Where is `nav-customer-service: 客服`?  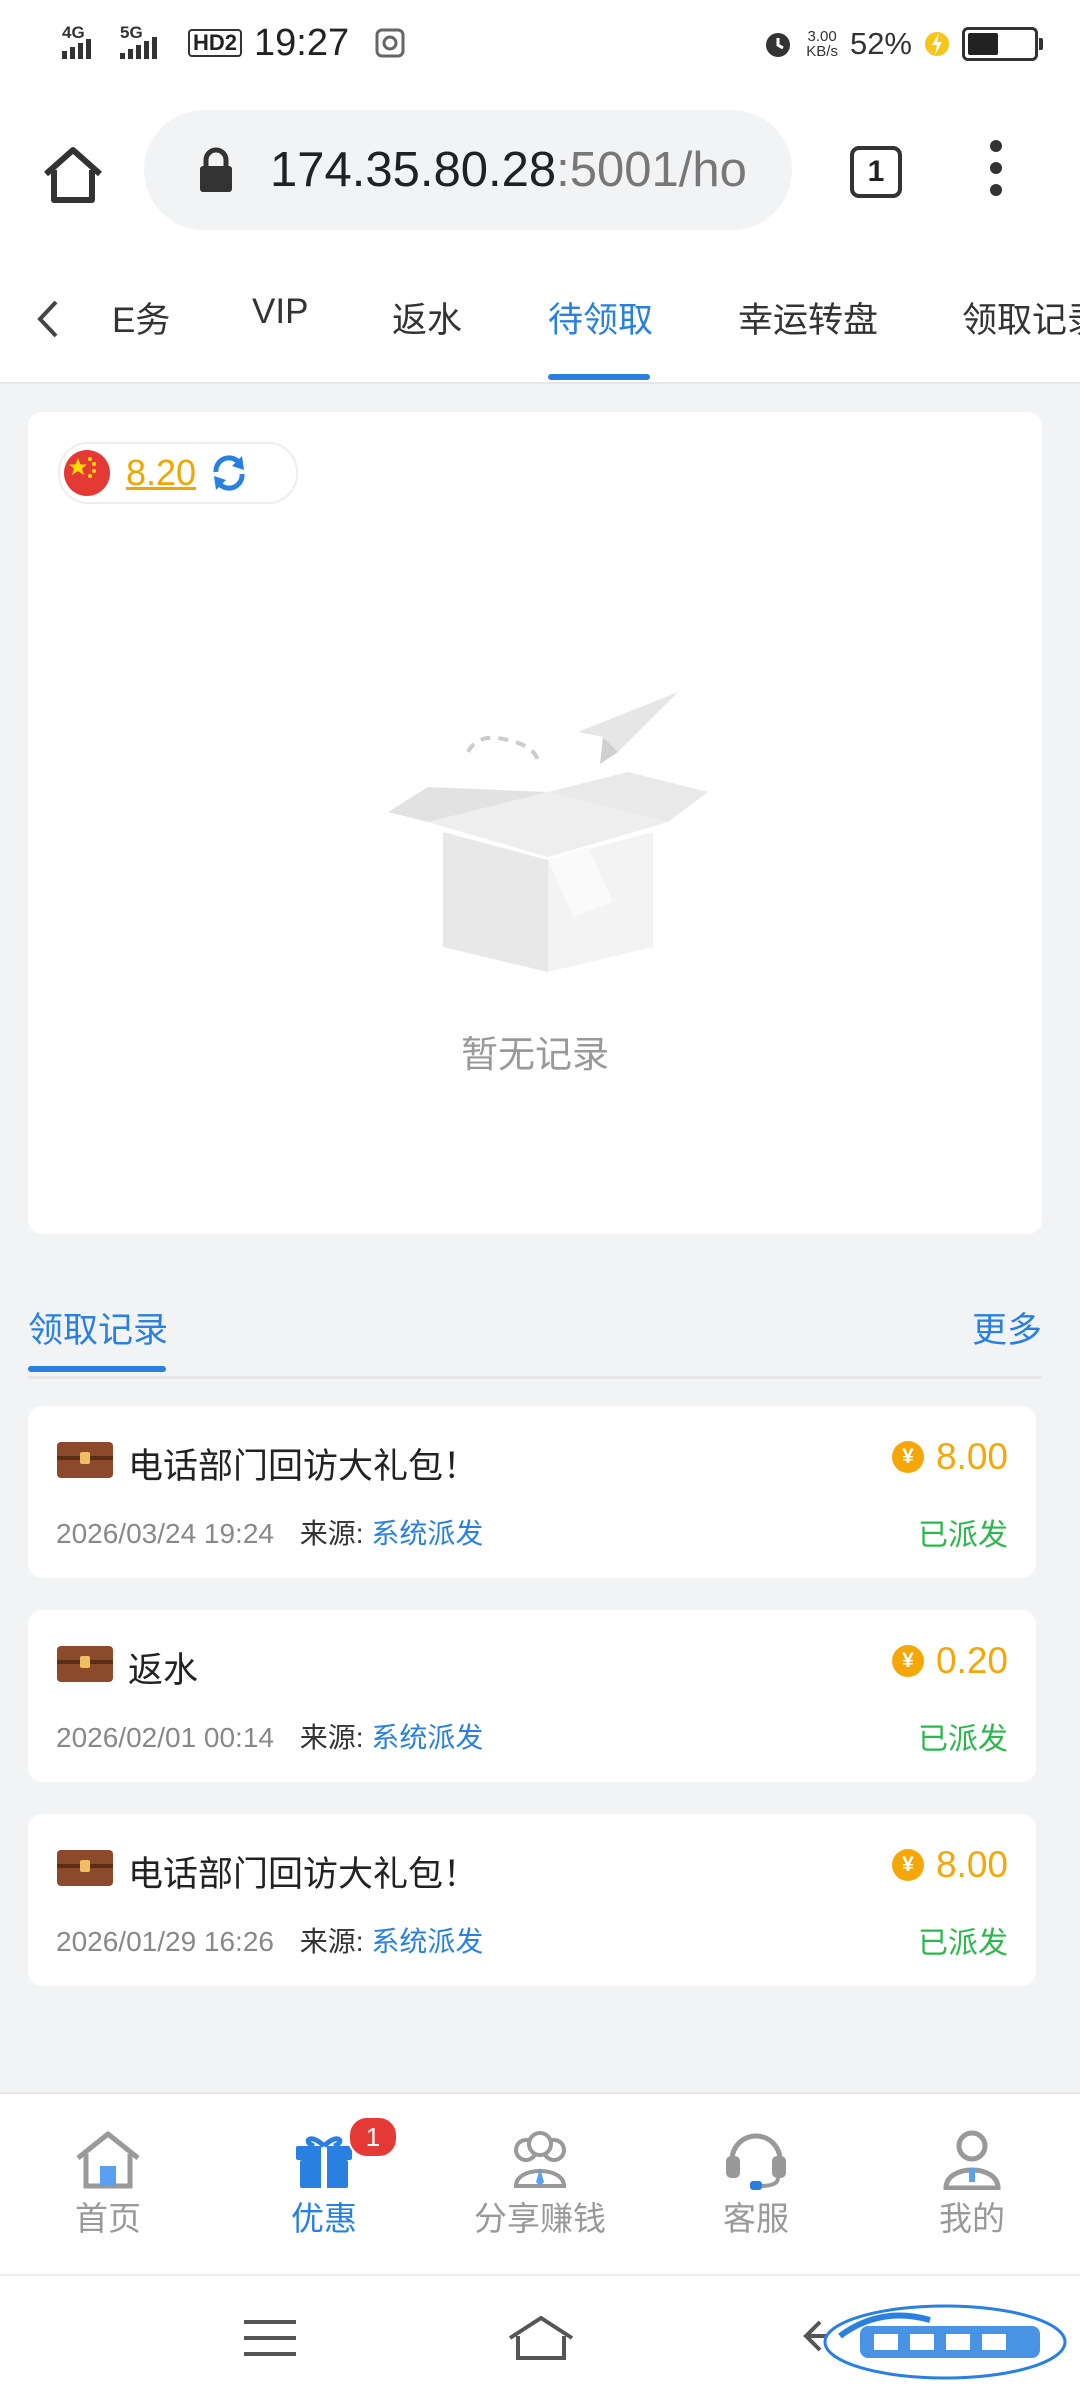 nav-customer-service: 客服 is located at coordinates (756, 2184).